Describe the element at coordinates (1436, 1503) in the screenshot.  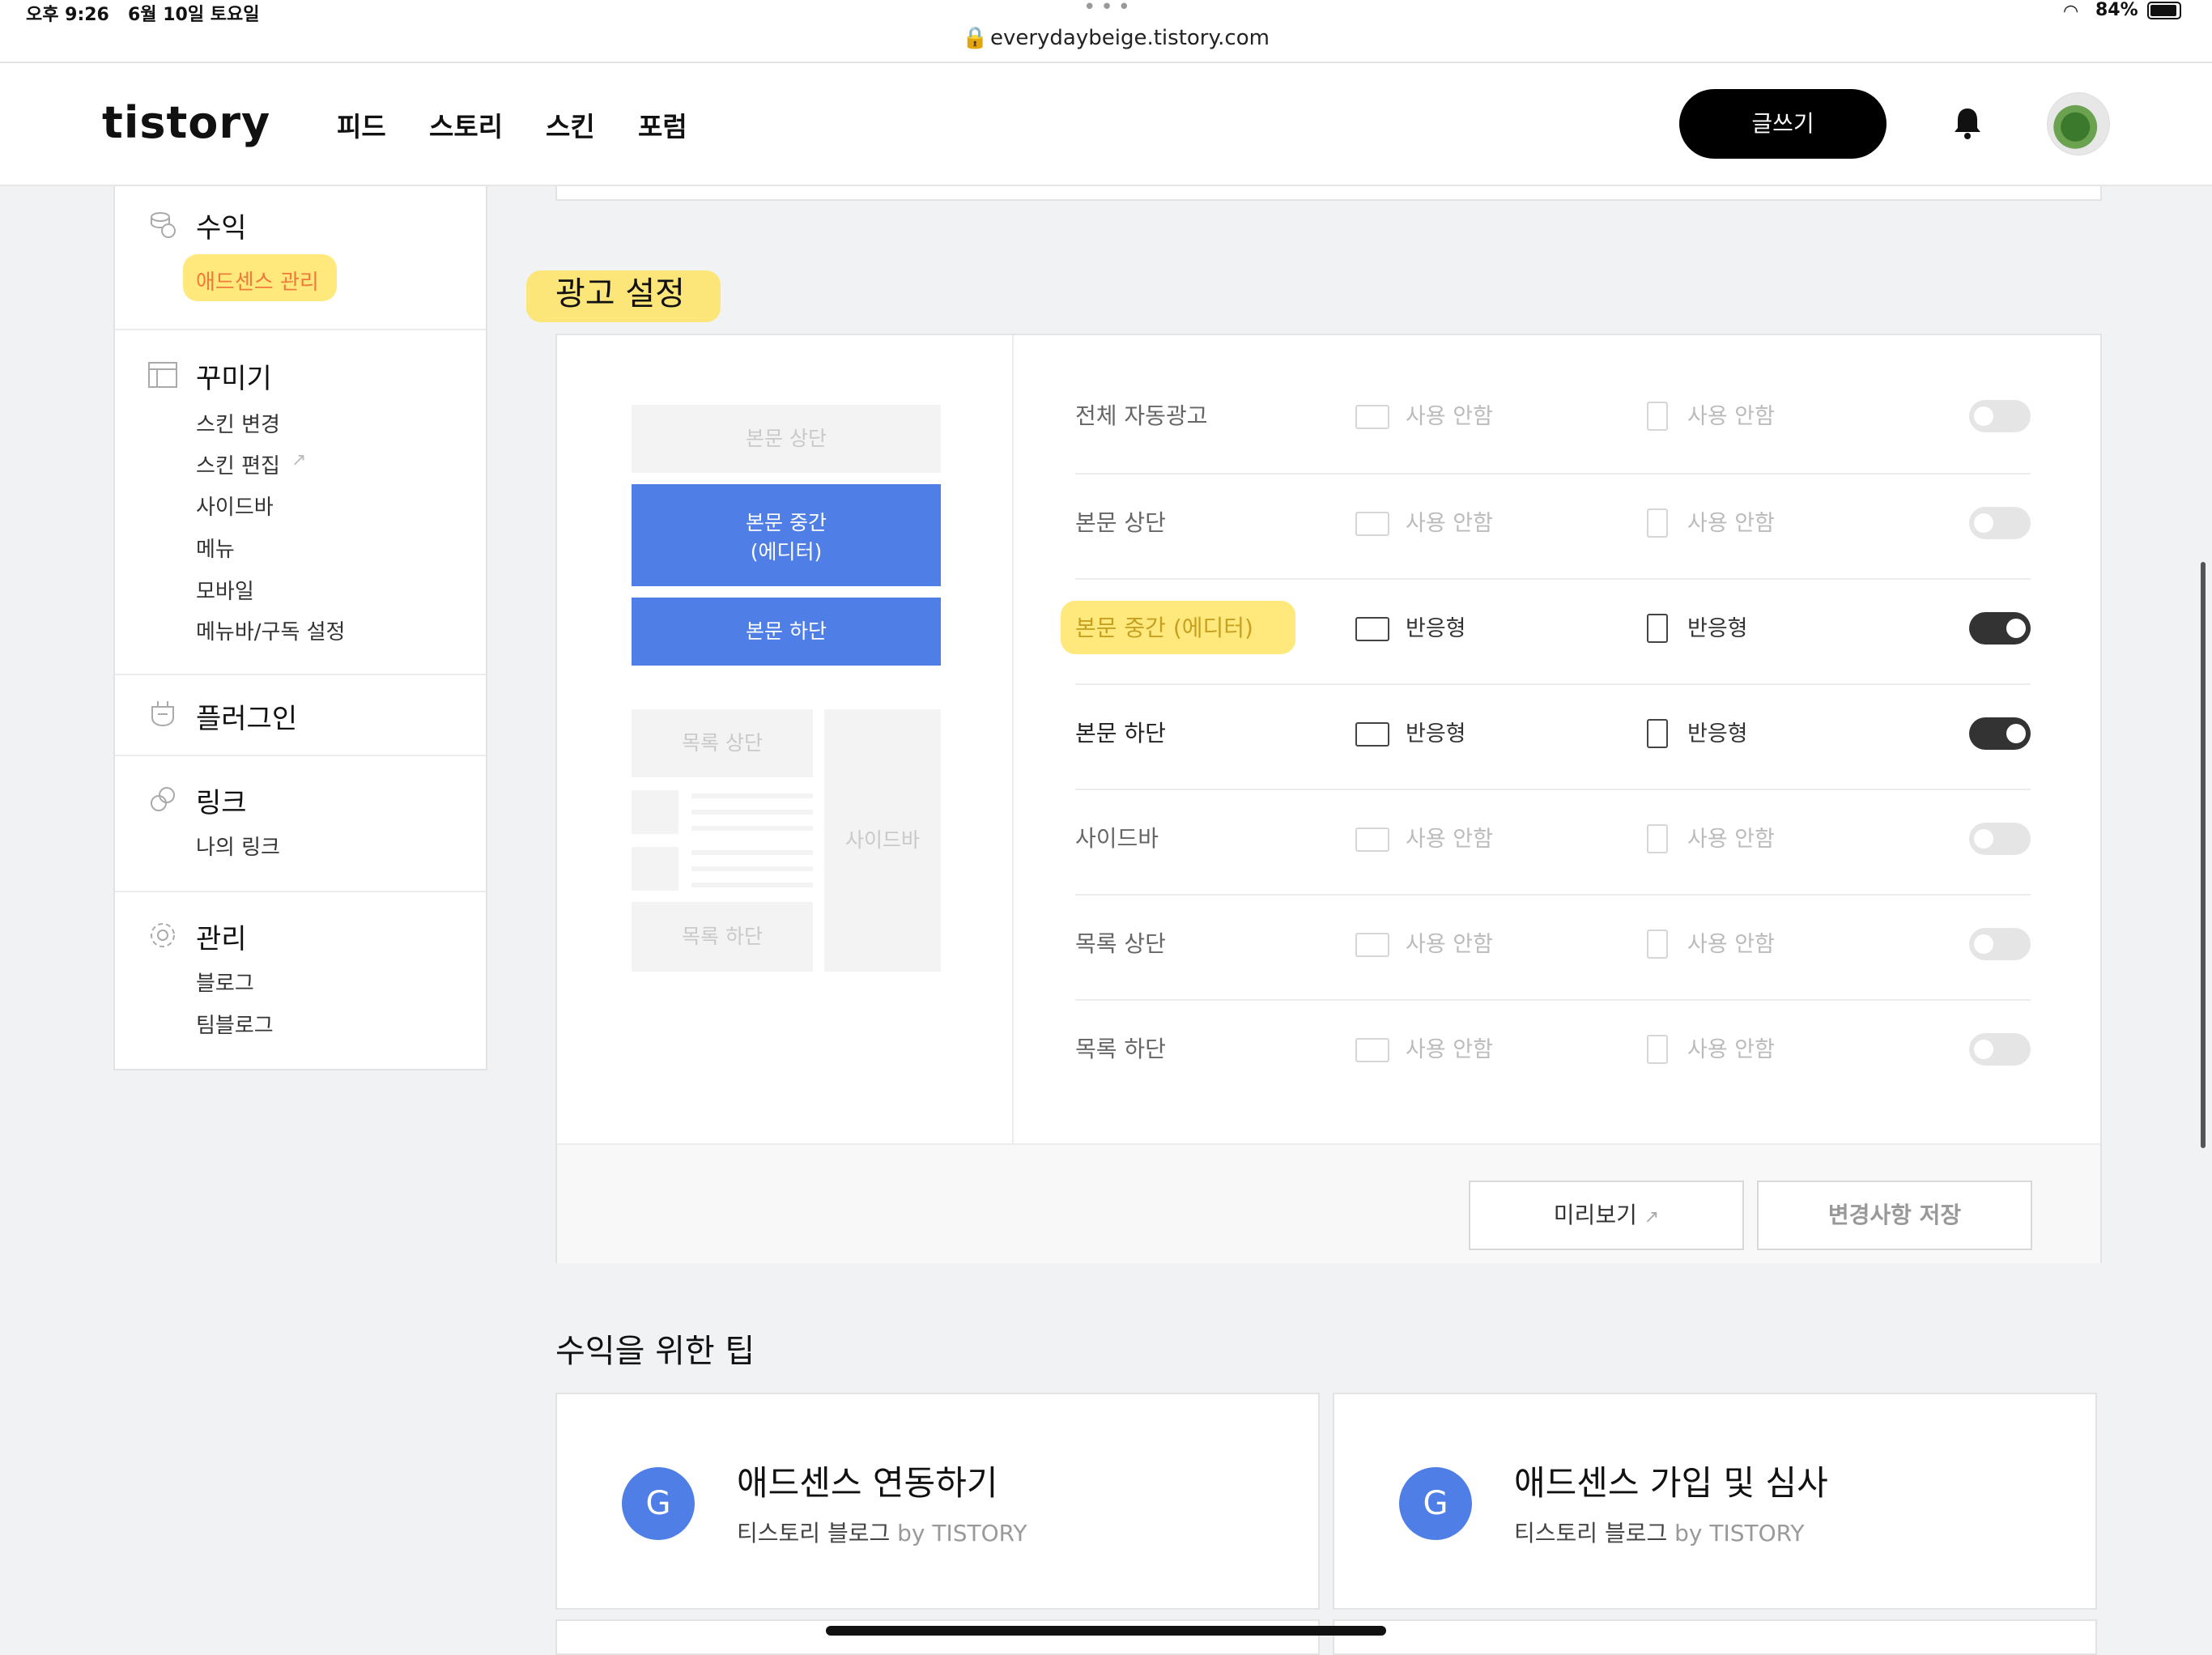
I see `google-g-icon: G` at that location.